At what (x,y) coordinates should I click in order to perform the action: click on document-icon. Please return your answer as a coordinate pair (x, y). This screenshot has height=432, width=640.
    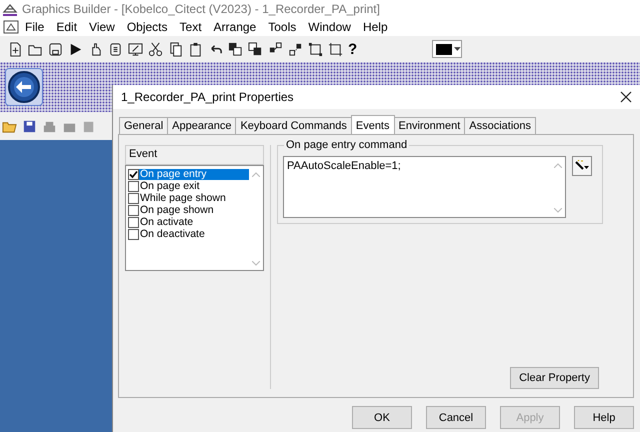
    Looking at the image, I should click on (11, 27).